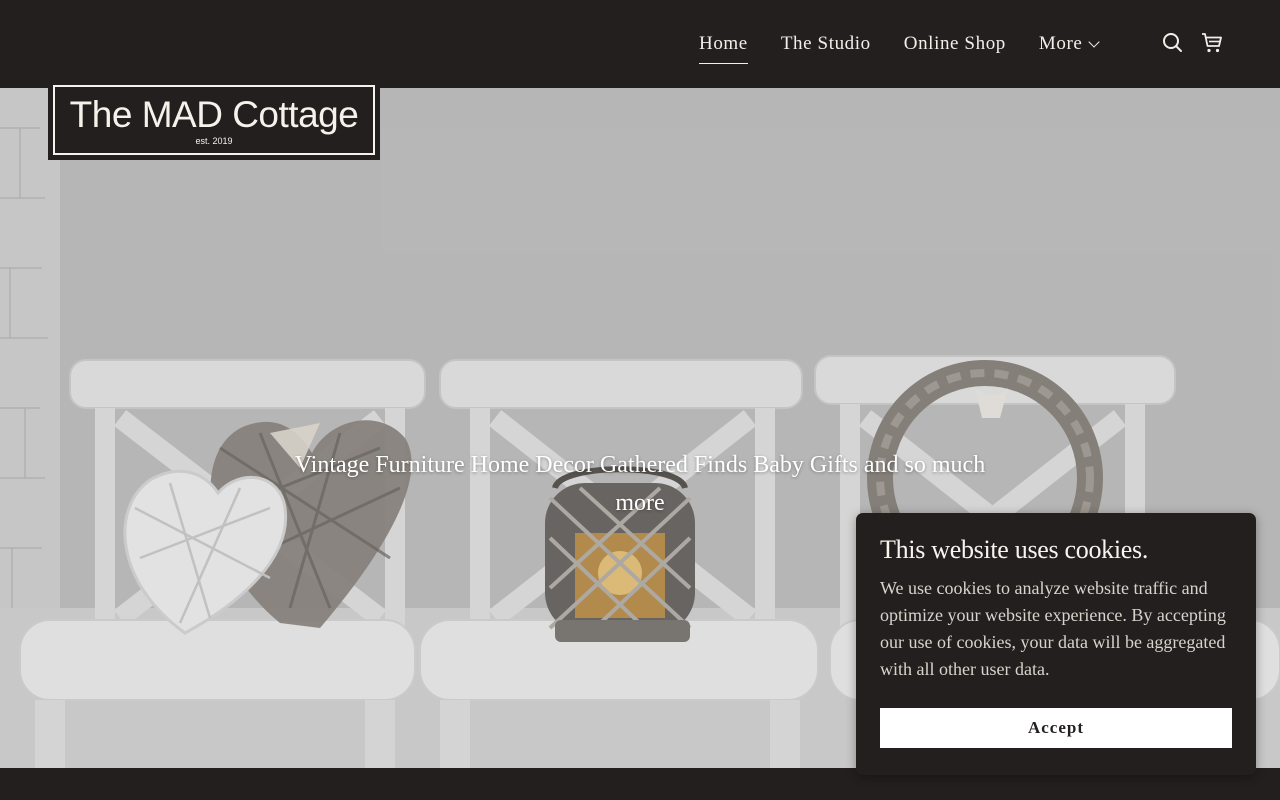  I want to click on site-logo: The MAD Cottage est. 2019, so click(214, 120).